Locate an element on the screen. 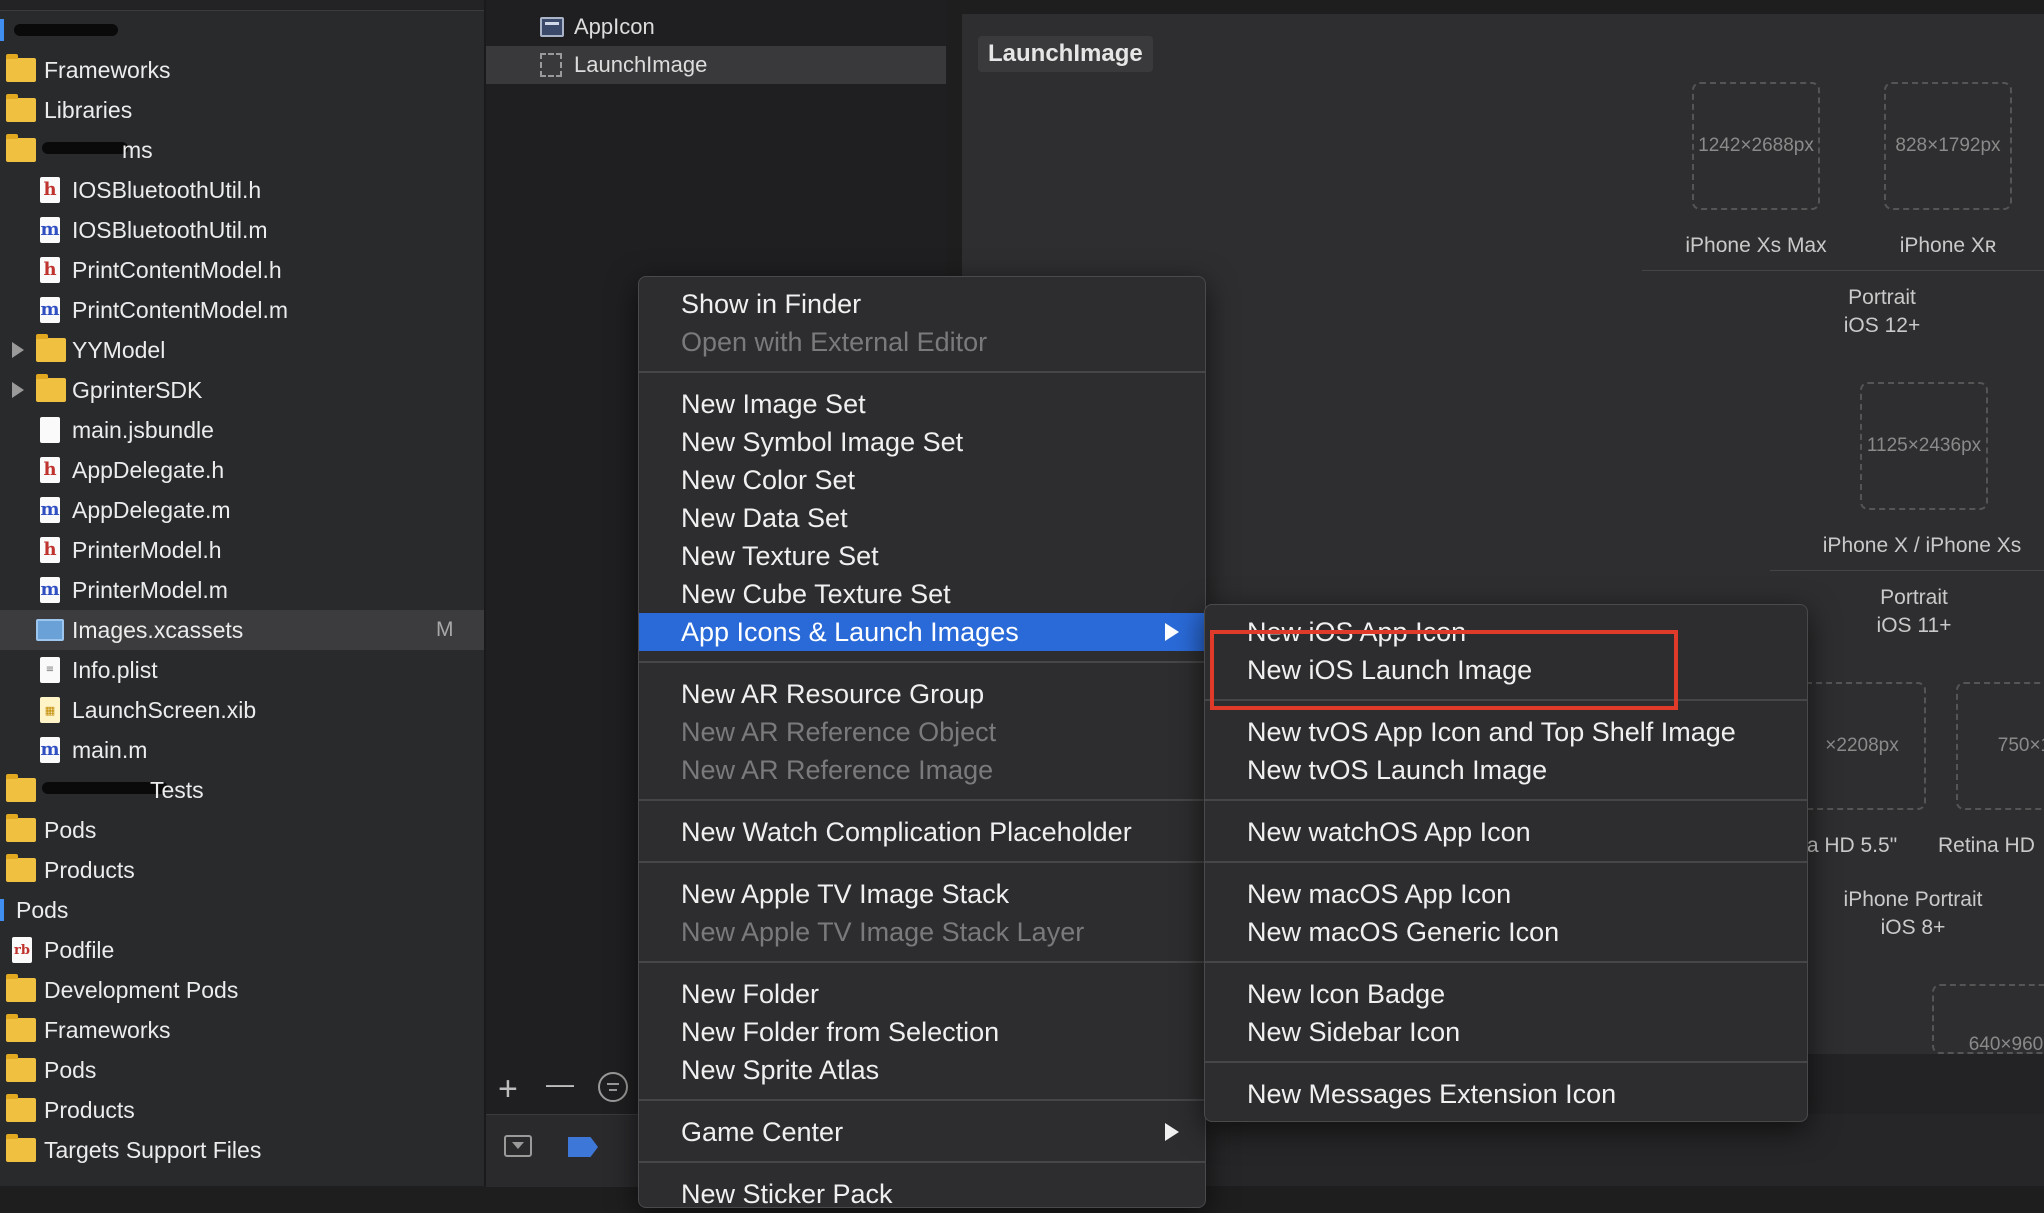 The image size is (2044, 1213). nav-item-iosbluetoothutil-m: m IOSBluetoothUtil.m is located at coordinates (242, 230).